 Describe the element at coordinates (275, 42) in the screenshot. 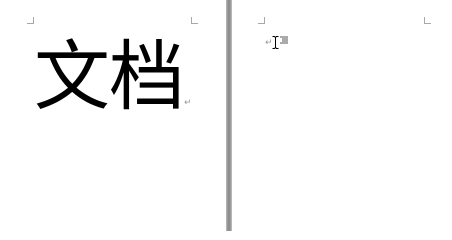

I see `text-ibeam-cursor-icon` at that location.